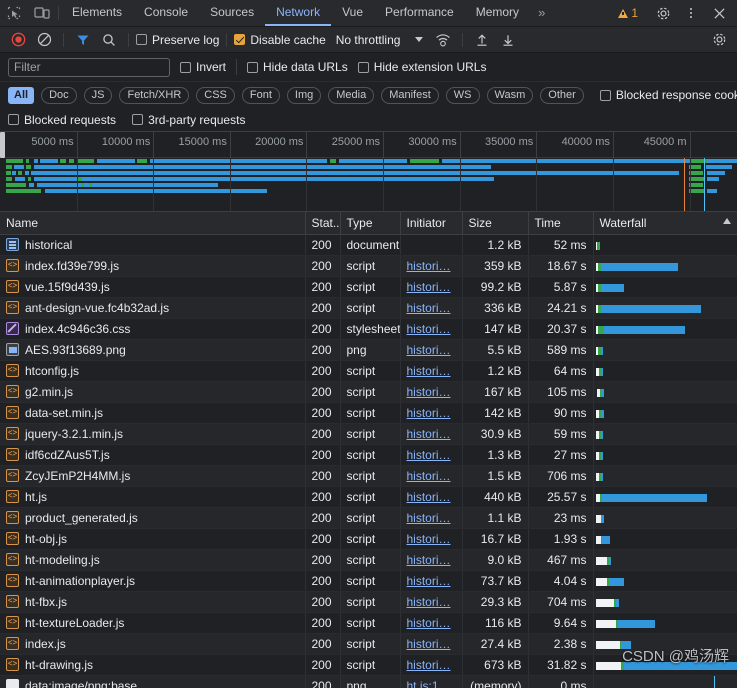 The height and width of the screenshot is (688, 737). Describe the element at coordinates (153, 455) in the screenshot. I see `cell-name: <> idf6cdZAus5T.js` at that location.